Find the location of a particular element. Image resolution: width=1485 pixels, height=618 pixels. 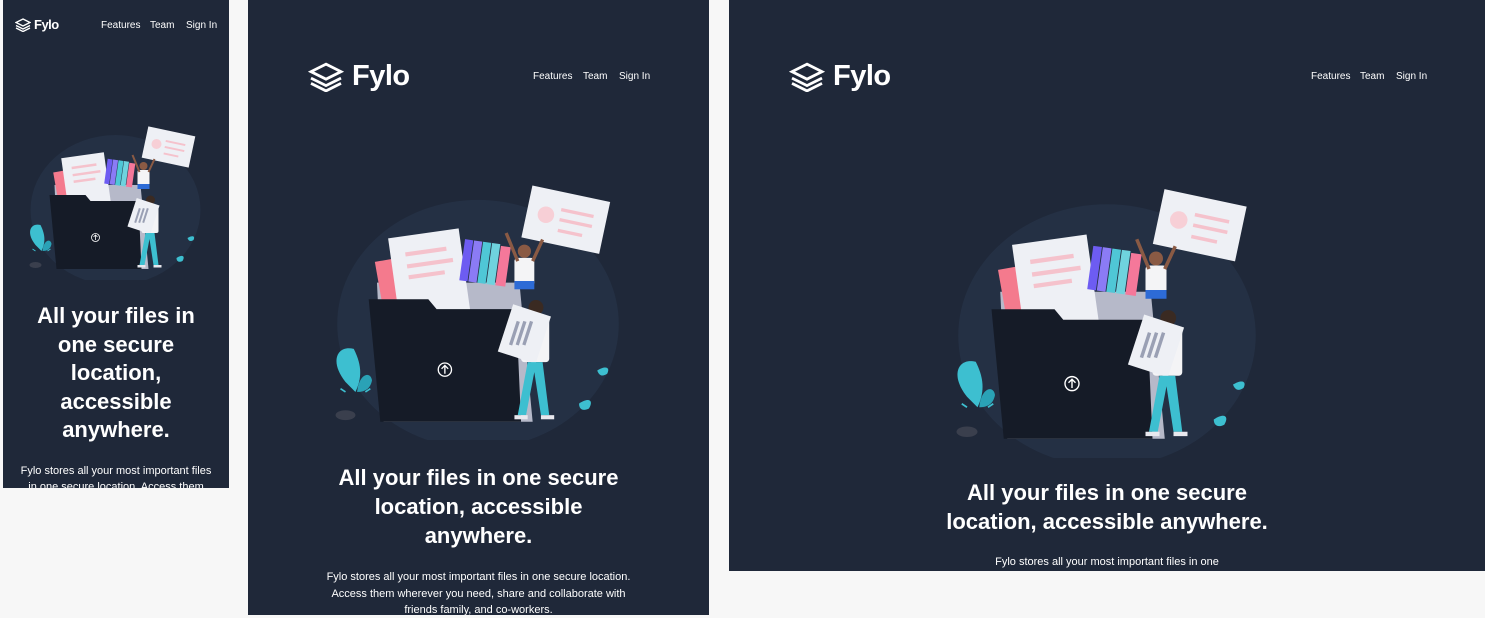

headline-line: location, is located at coordinates (116, 373).